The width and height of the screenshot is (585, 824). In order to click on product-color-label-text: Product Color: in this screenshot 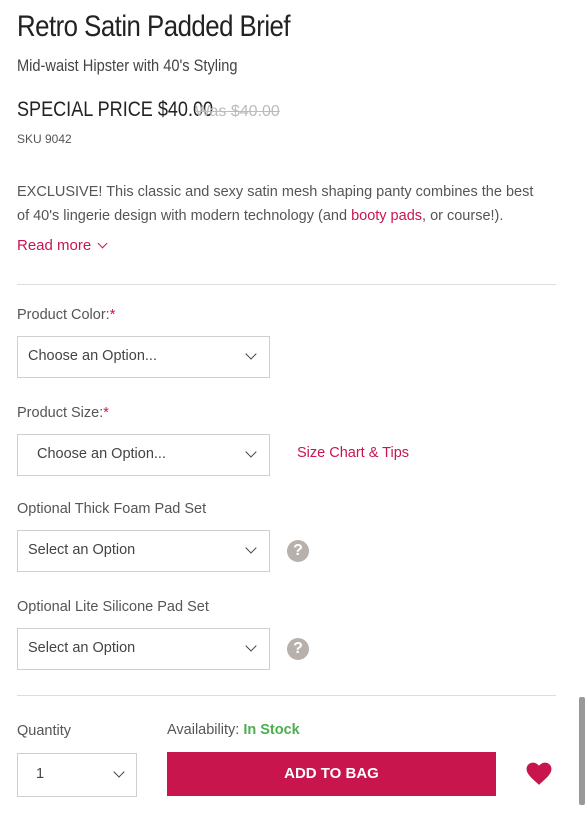, I will do `click(63, 315)`.